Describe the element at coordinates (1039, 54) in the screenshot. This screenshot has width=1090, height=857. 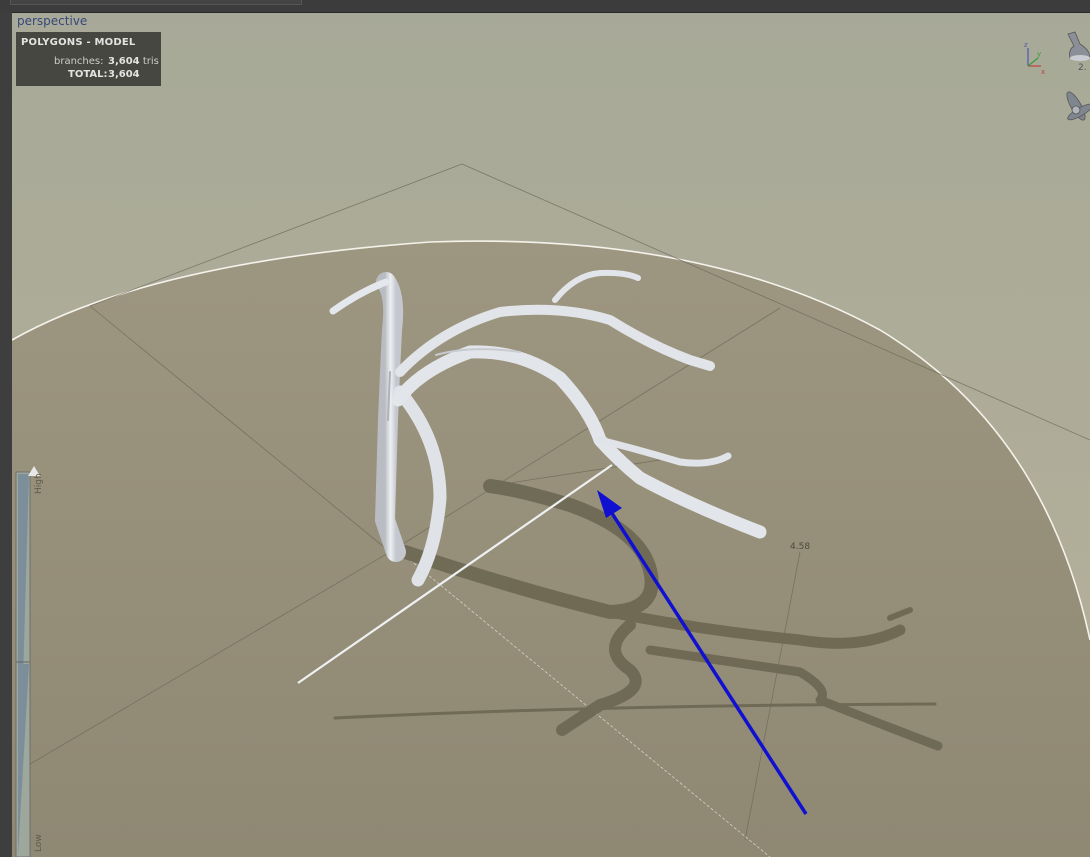
I see `svg-text: y` at that location.